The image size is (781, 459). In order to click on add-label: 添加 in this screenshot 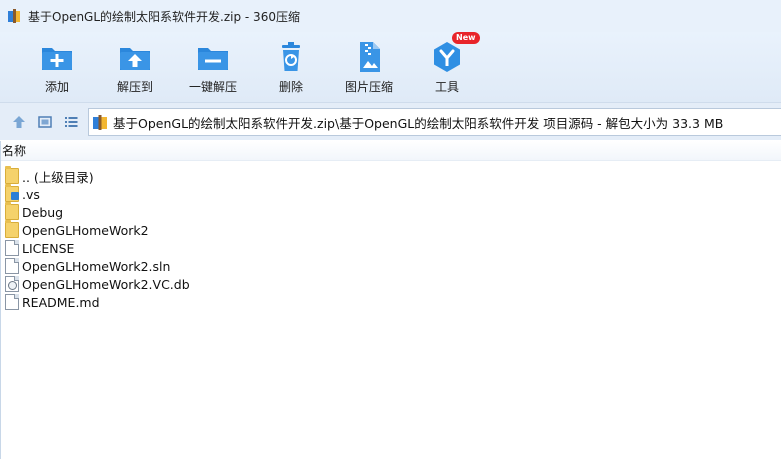, I will do `click(56, 87)`.